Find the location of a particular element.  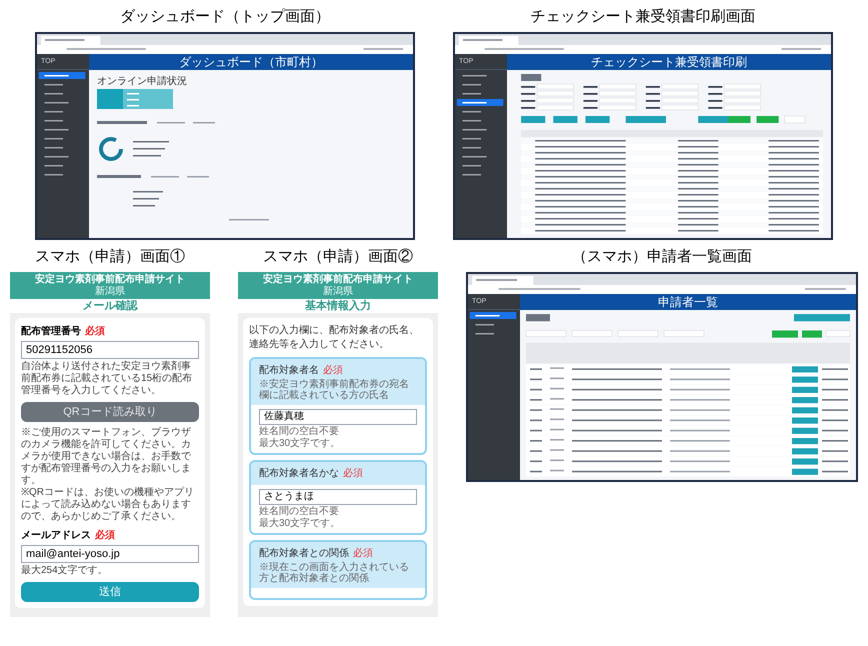

hint-text: 最大254文字です。 is located at coordinates (65, 571).